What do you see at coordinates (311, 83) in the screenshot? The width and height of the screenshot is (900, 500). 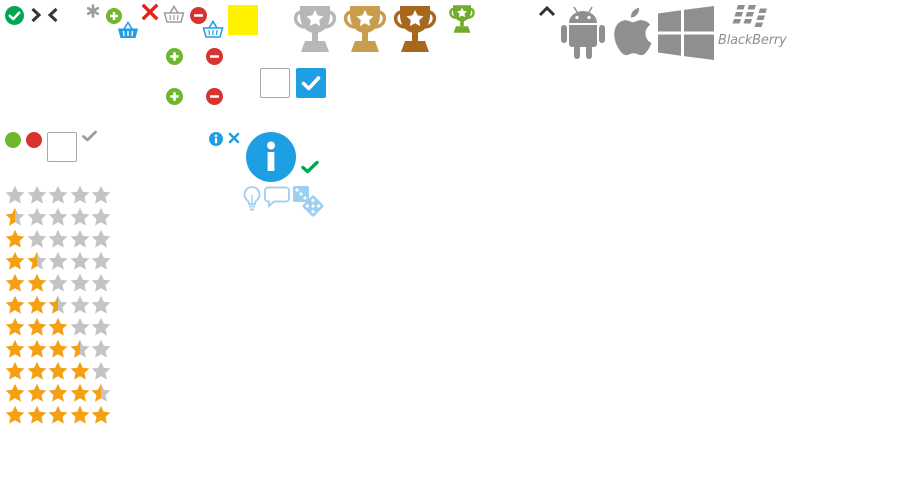 I see `checkbox-checked` at bounding box center [311, 83].